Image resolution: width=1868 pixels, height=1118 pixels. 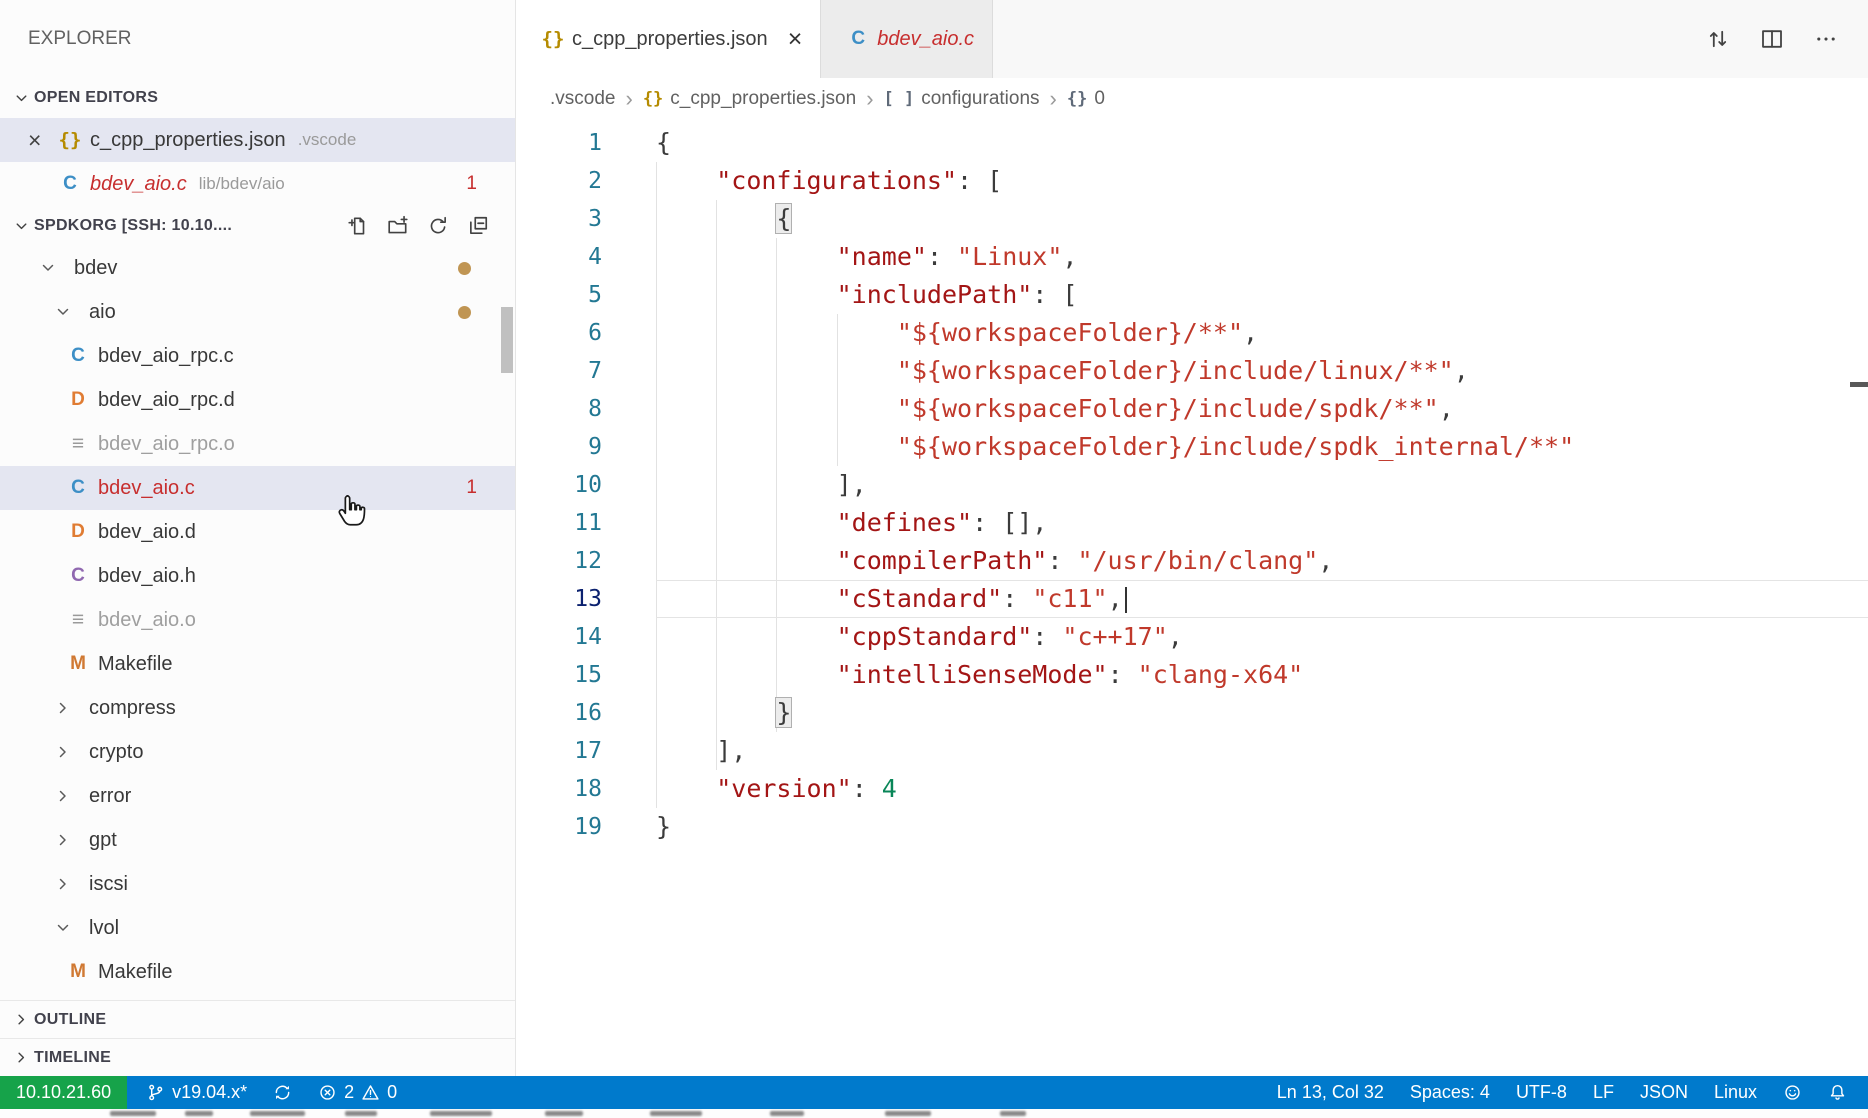 What do you see at coordinates (257, 1057) in the screenshot?
I see `timeline-header: TIMELINE` at bounding box center [257, 1057].